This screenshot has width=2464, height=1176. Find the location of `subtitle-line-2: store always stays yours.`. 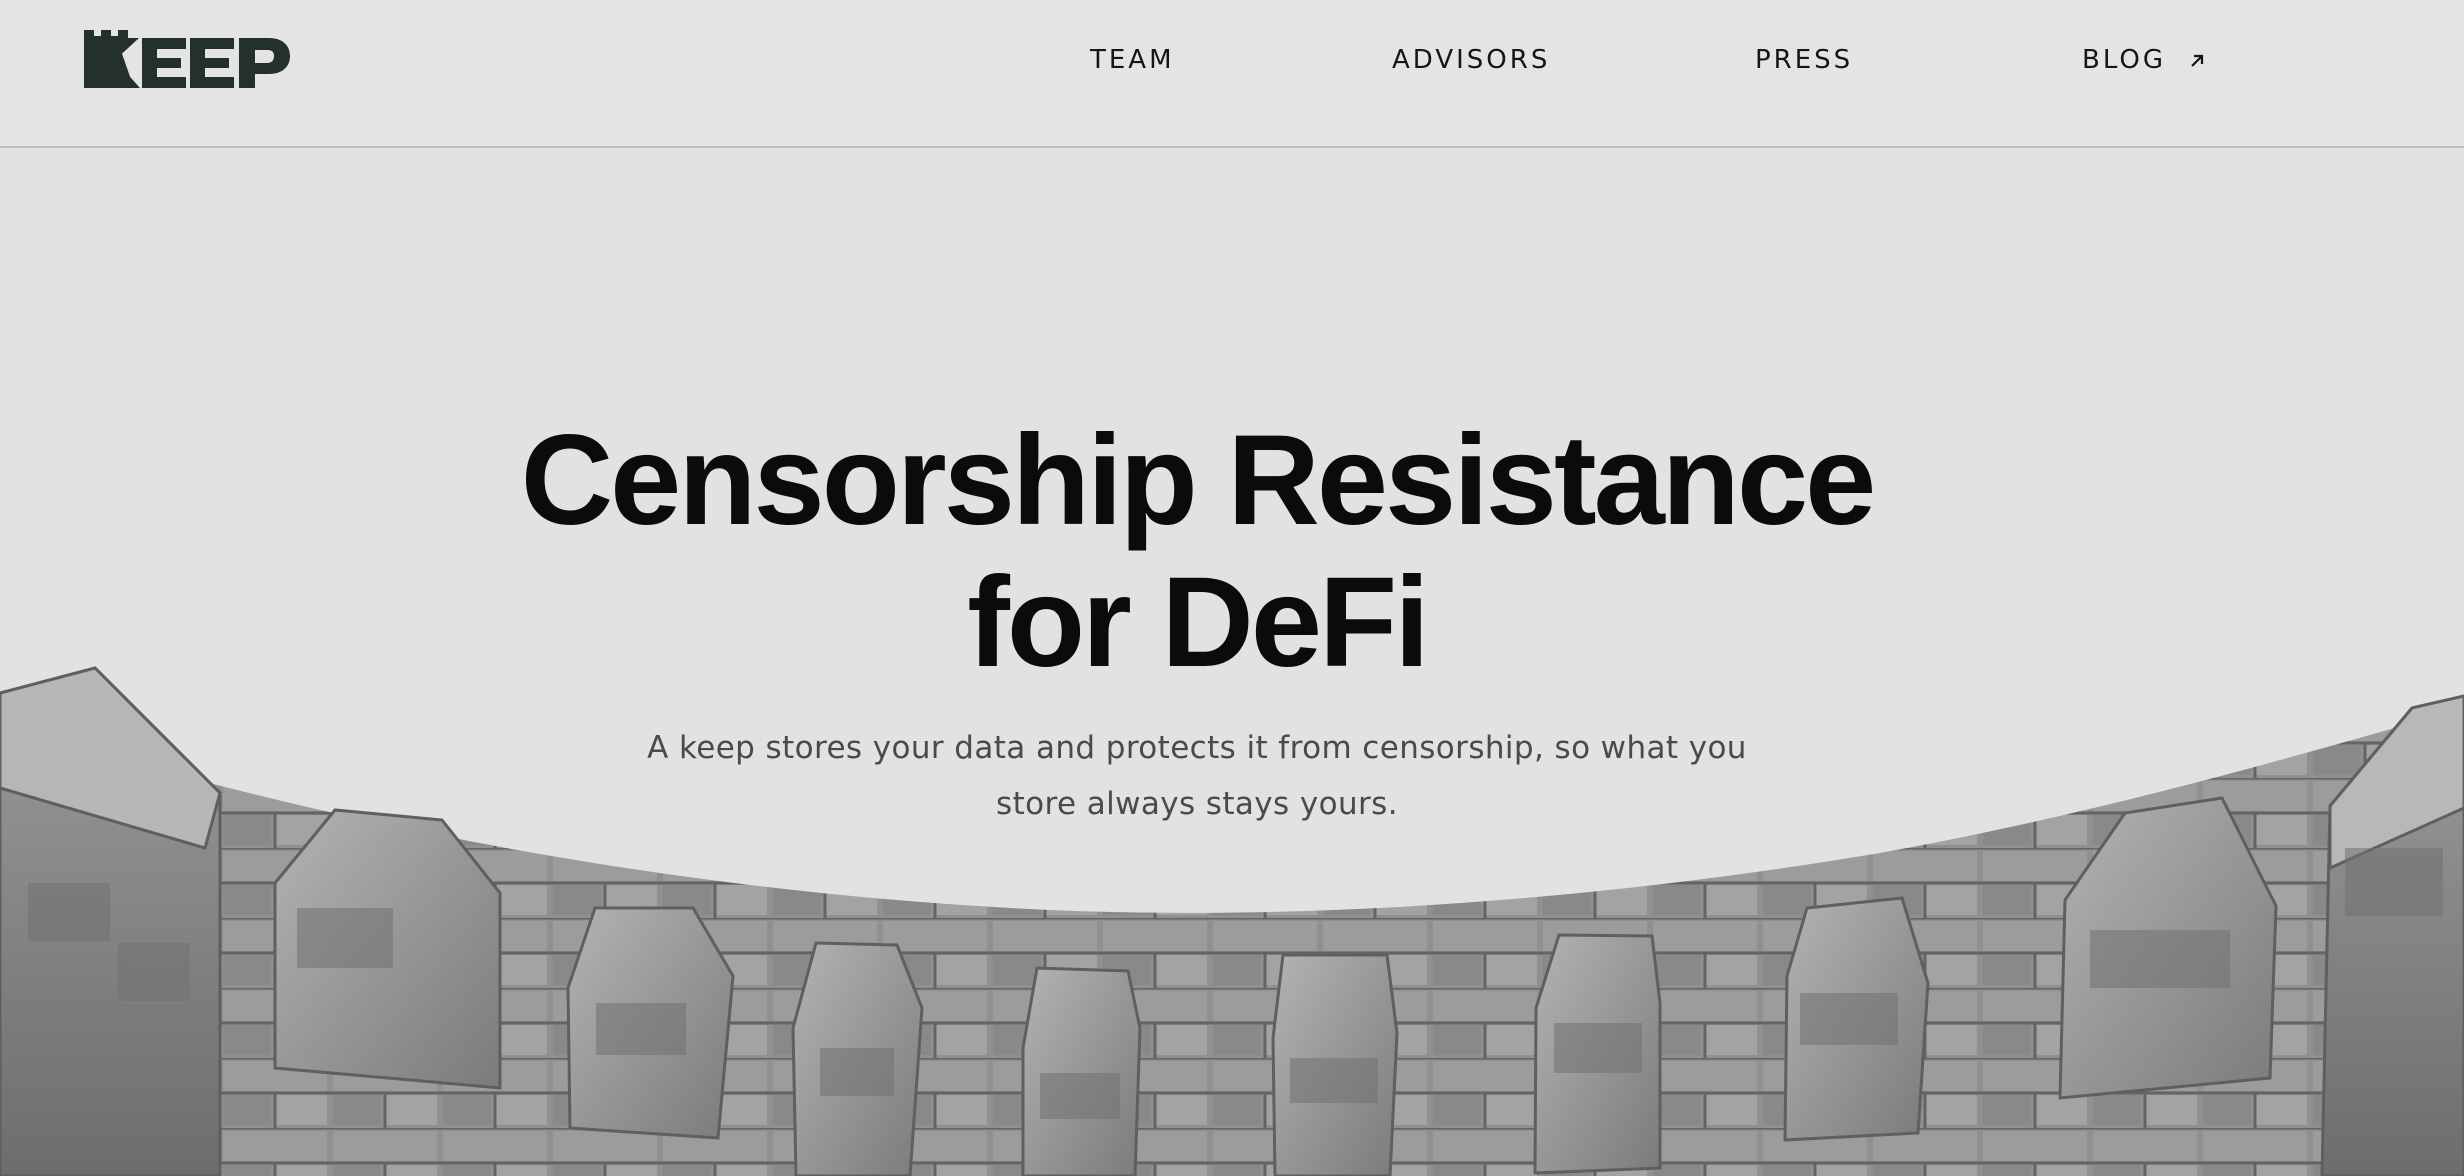

subtitle-line-2: store always stays yours. is located at coordinates (1197, 804).